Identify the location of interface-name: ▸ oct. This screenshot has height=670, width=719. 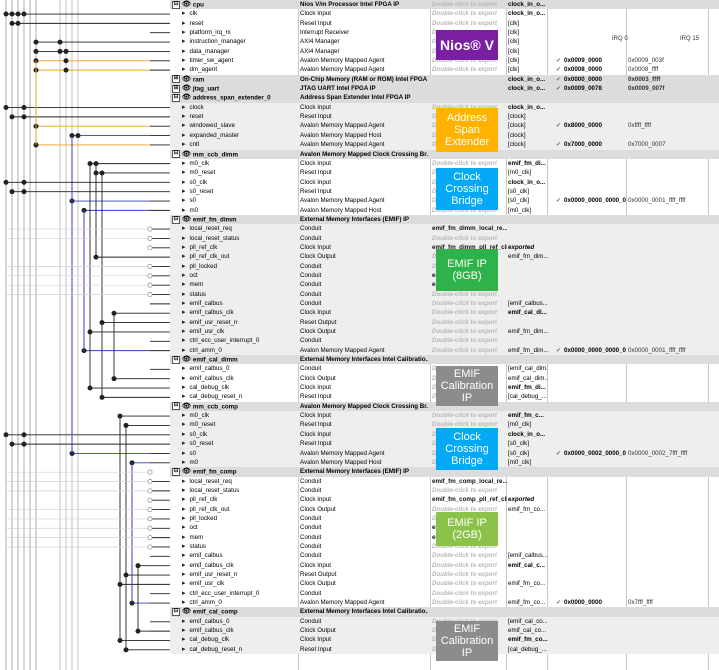
(234, 527).